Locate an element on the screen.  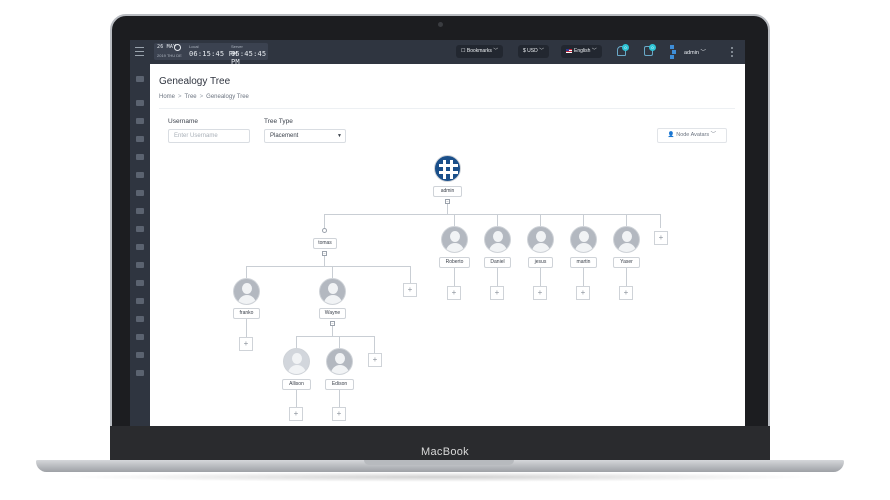
node-label-martin: martin is located at coordinates (583, 262).